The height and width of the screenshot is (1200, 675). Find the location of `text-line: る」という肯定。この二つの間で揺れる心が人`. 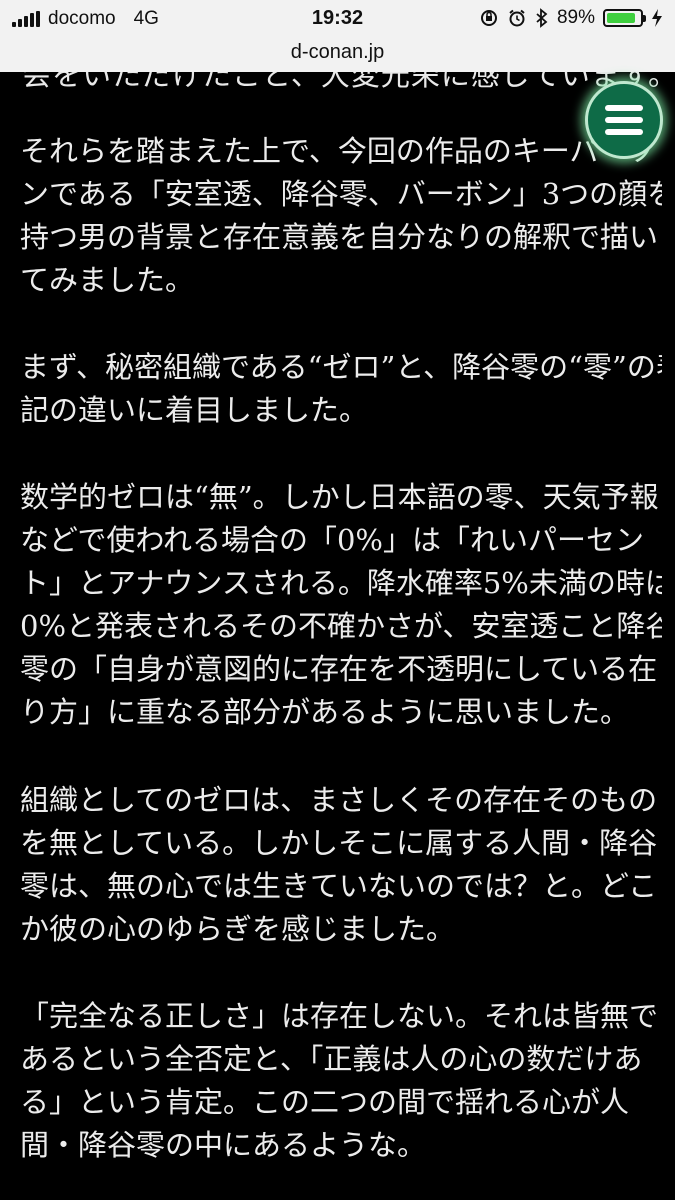

text-line: る」という肯定。この二つの間で揺れる心が人 is located at coordinates (325, 1102).